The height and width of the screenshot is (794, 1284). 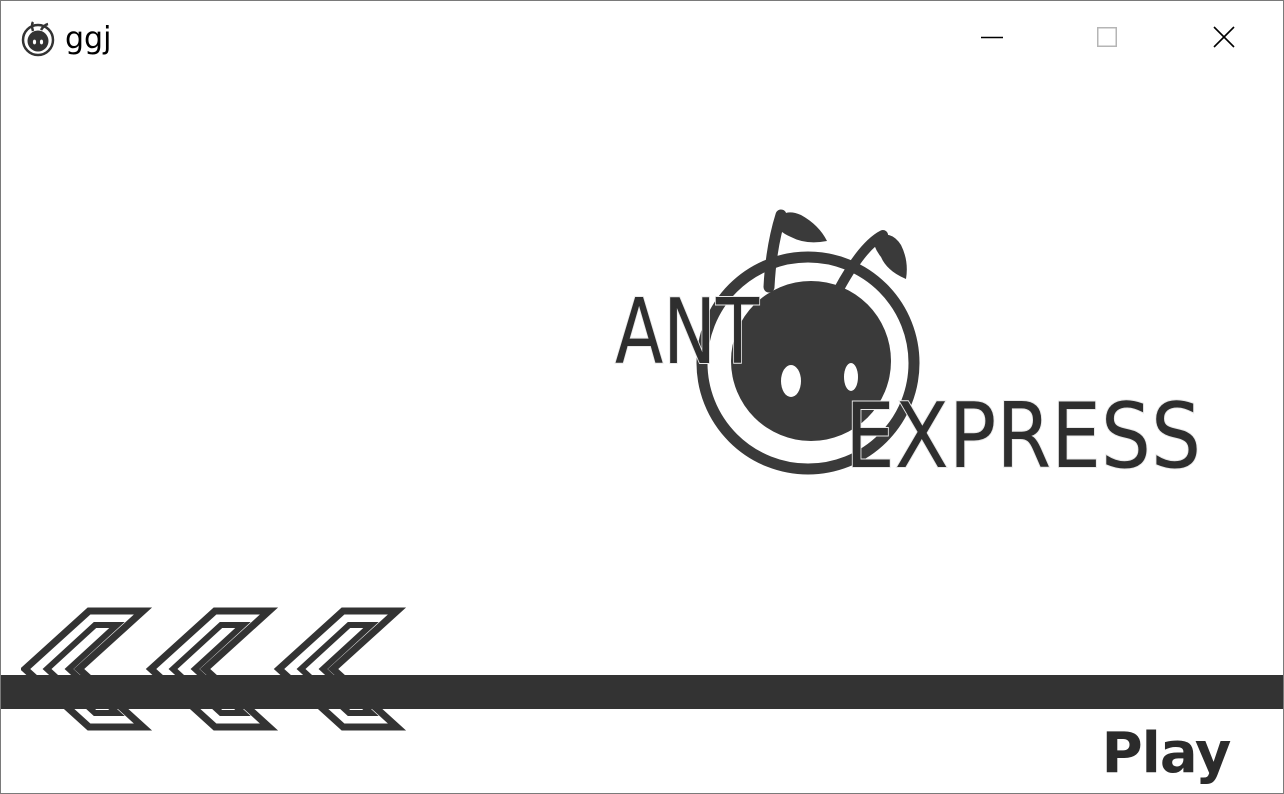 I want to click on title-bar: ggj, so click(x=642, y=38).